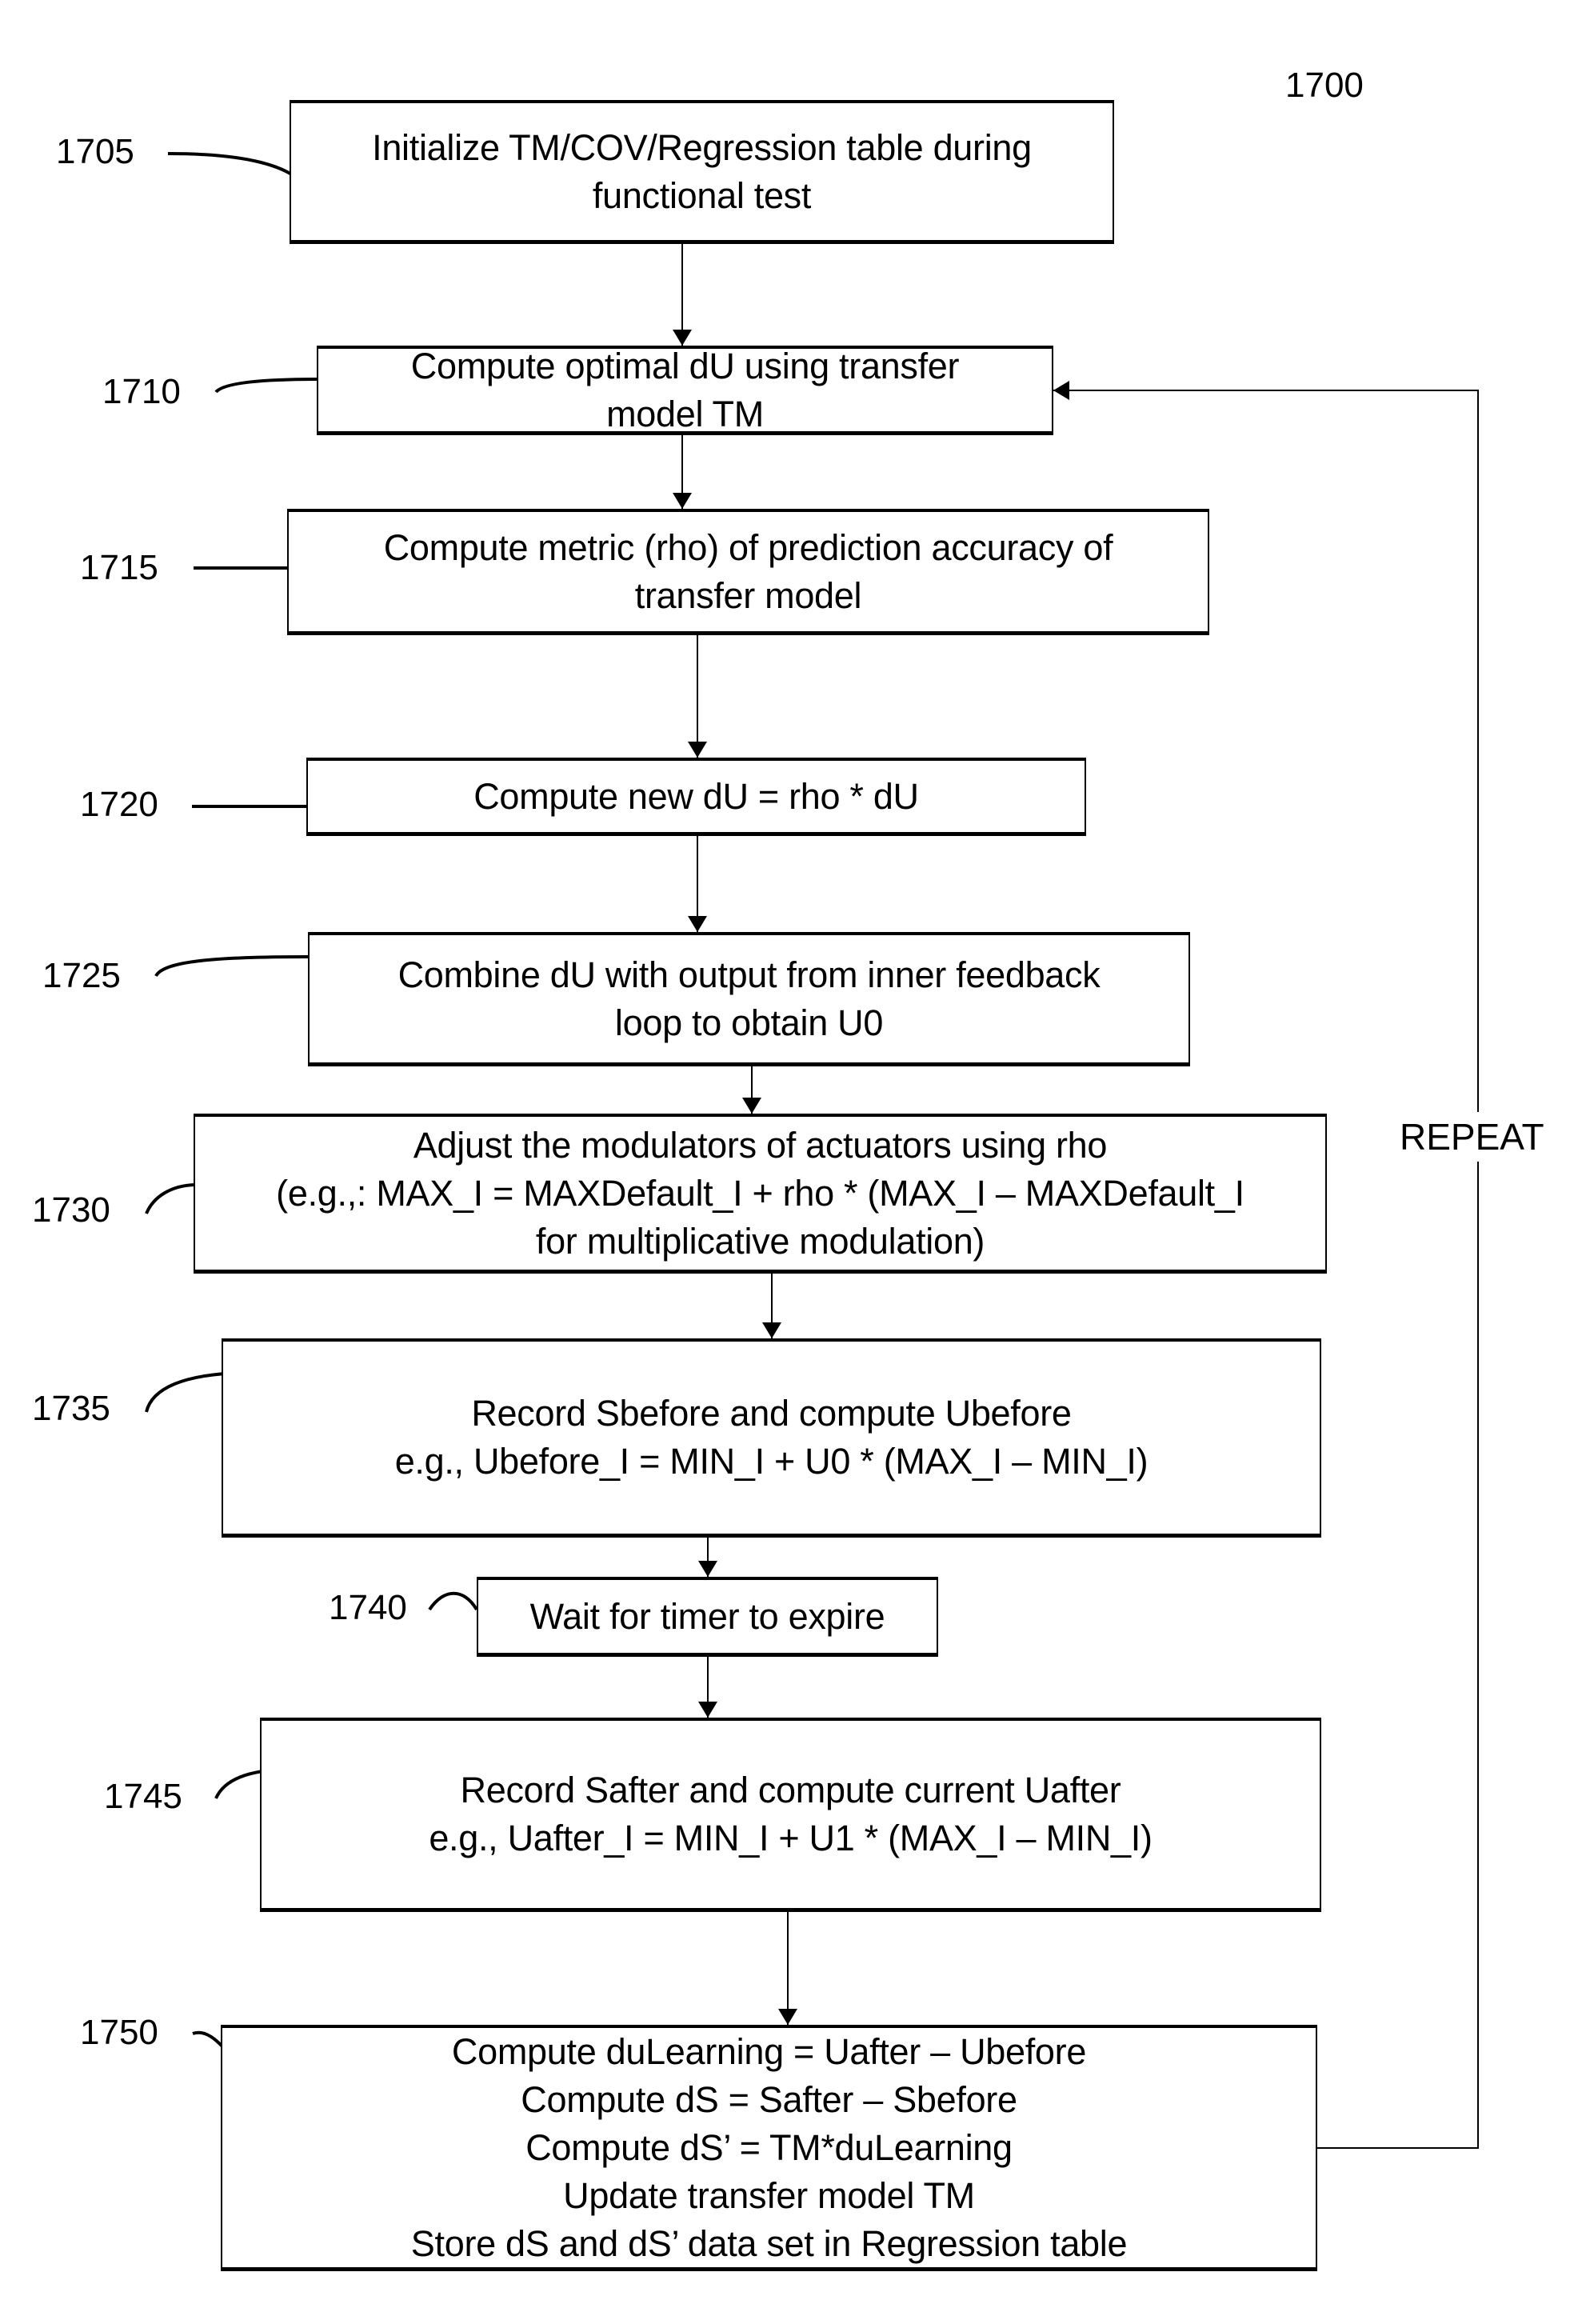  I want to click on ref-label-1725: 1725, so click(81, 975).